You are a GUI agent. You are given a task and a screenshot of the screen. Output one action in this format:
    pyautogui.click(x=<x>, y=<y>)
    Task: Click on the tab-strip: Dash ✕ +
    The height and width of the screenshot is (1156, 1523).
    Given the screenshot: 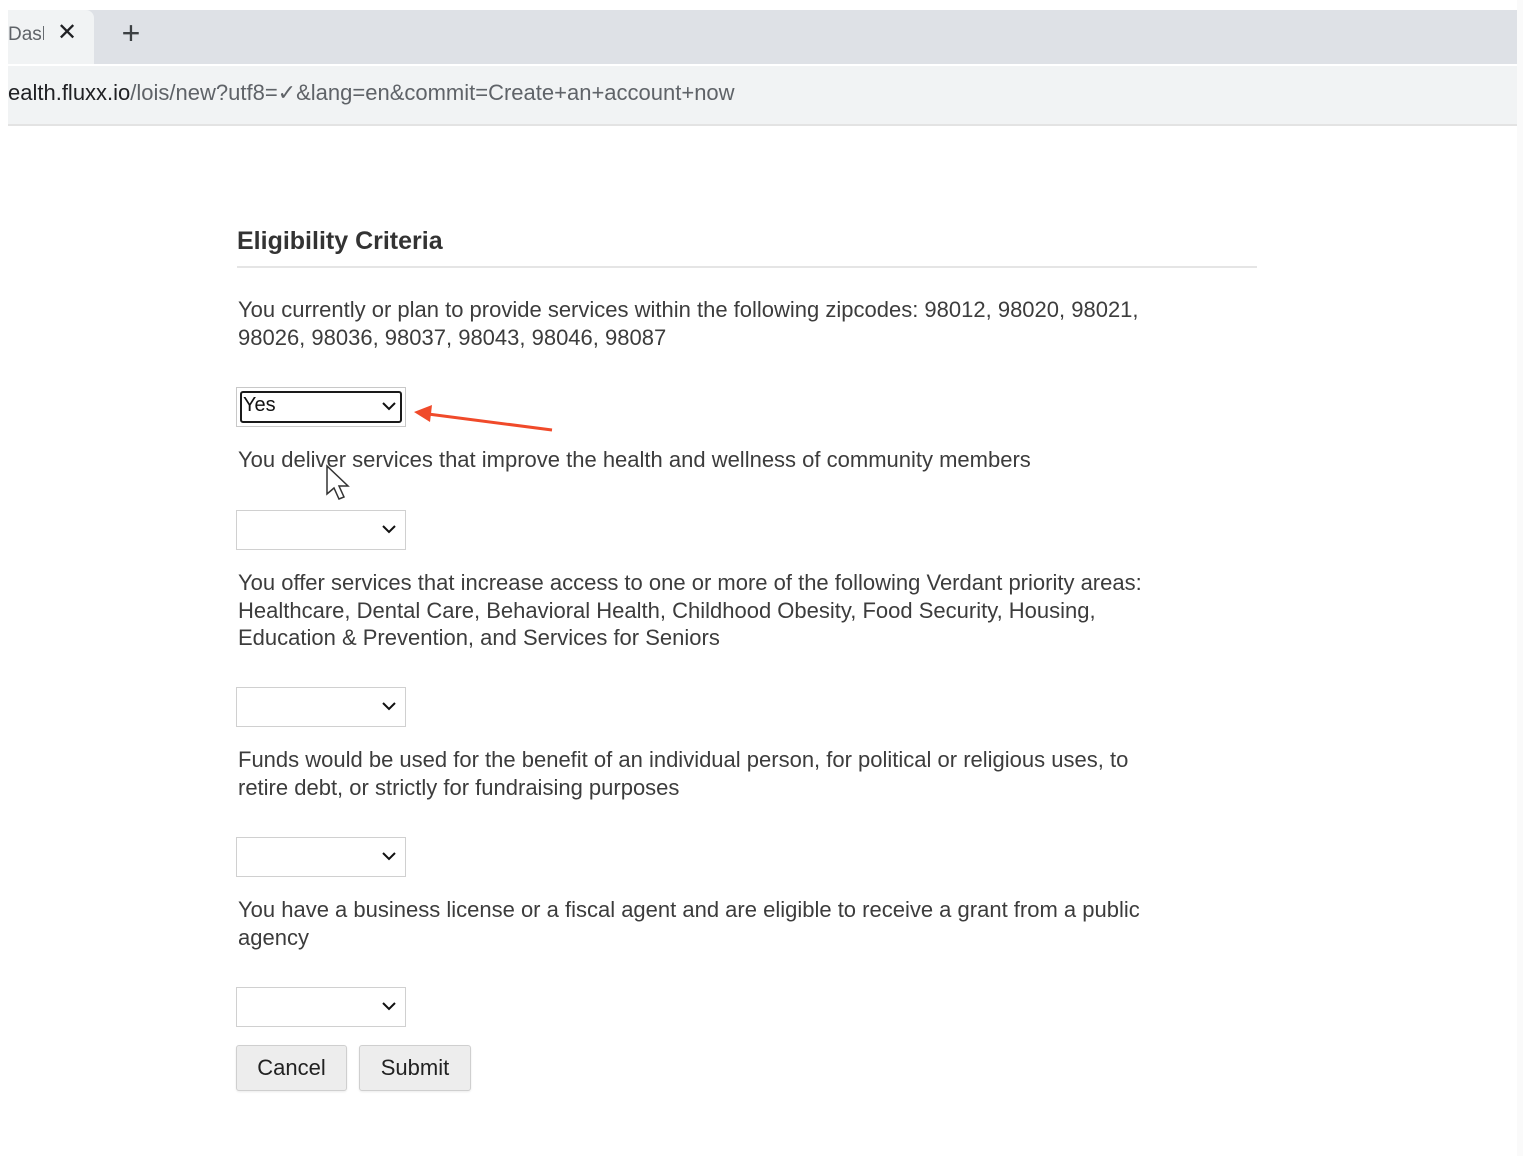 What is the action you would take?
    pyautogui.click(x=762, y=37)
    